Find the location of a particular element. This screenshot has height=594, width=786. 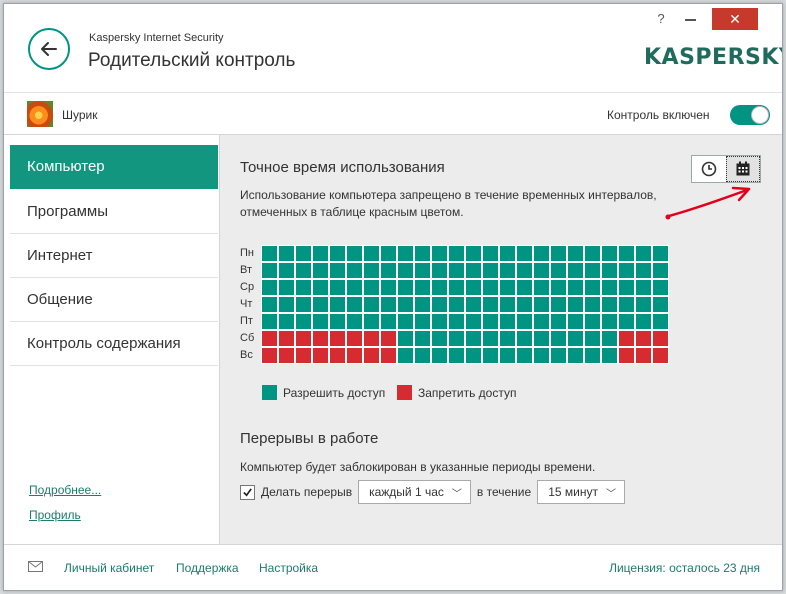

control-toggle is located at coordinates (750, 115).